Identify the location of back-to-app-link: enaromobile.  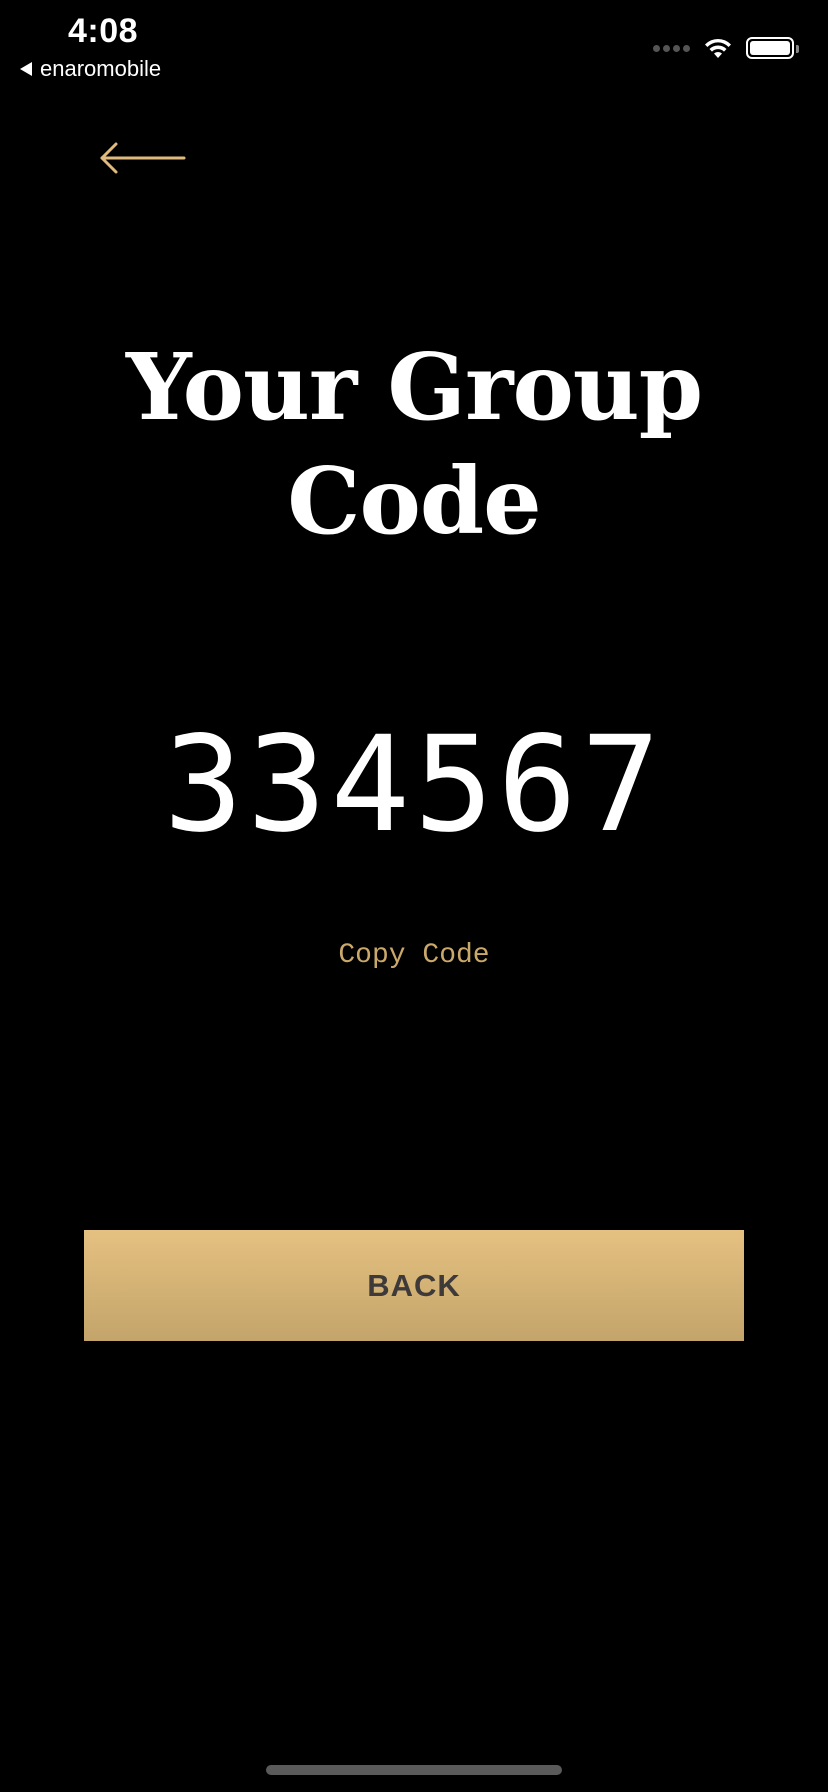
(90, 69).